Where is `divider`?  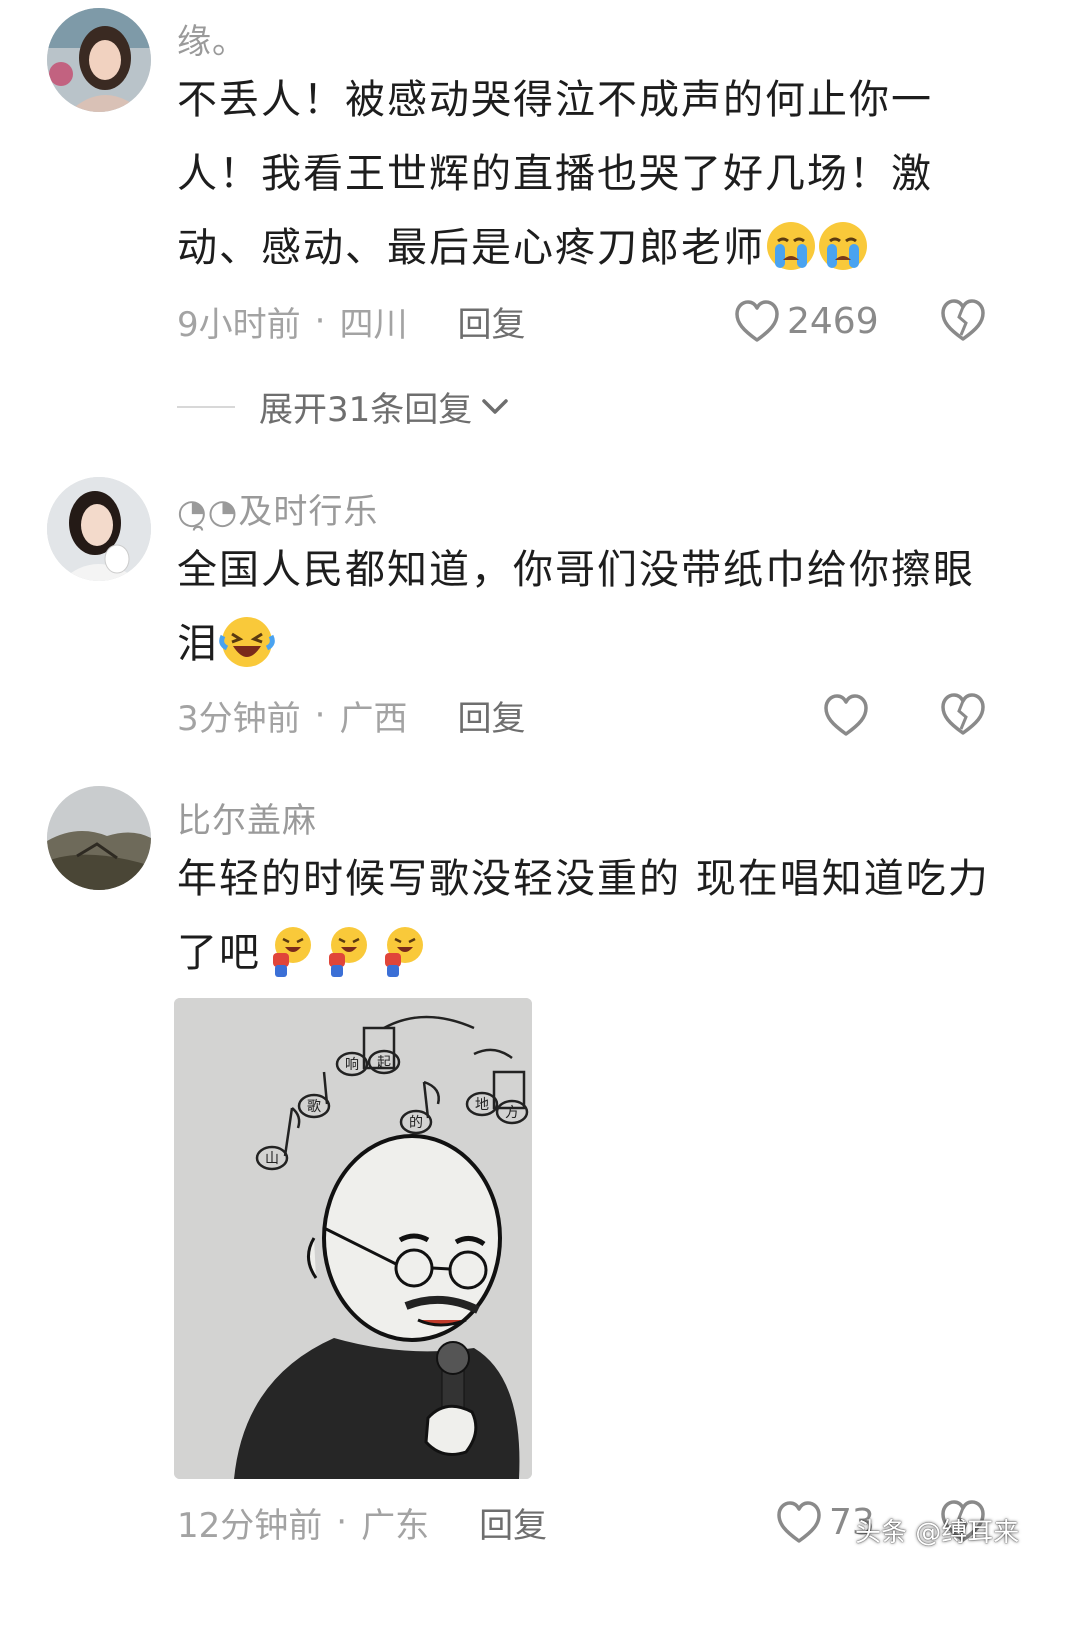 divider is located at coordinates (206, 406).